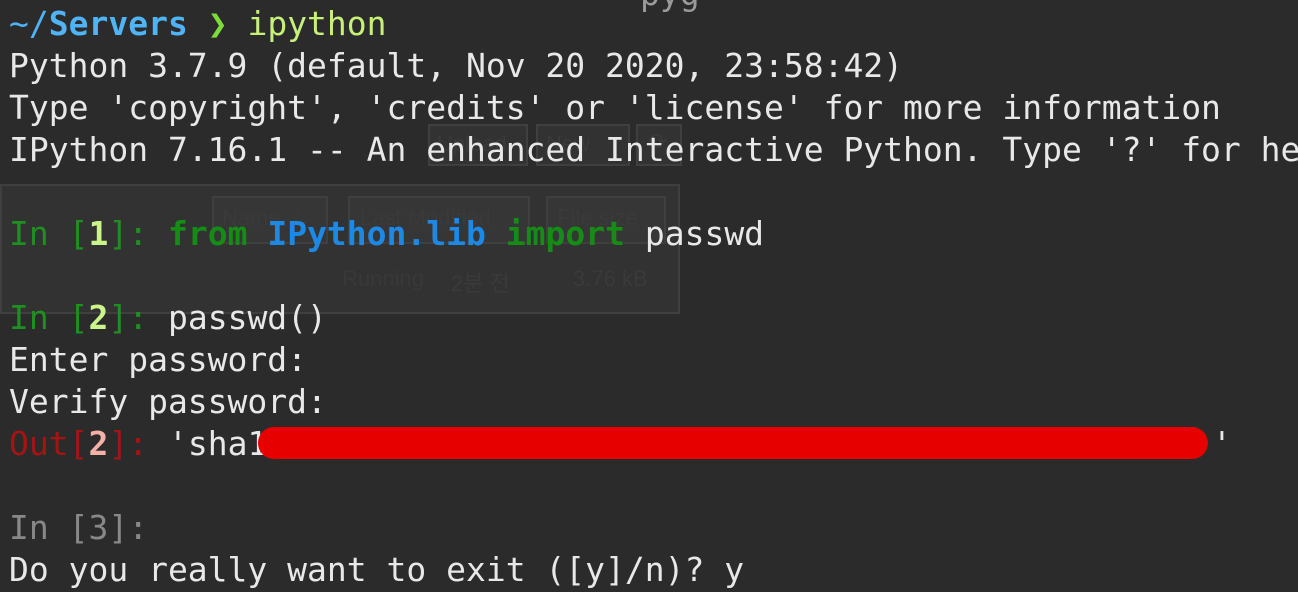 The width and height of the screenshot is (1298, 592). Describe the element at coordinates (98, 443) in the screenshot. I see `out-prompt-number: 2` at that location.